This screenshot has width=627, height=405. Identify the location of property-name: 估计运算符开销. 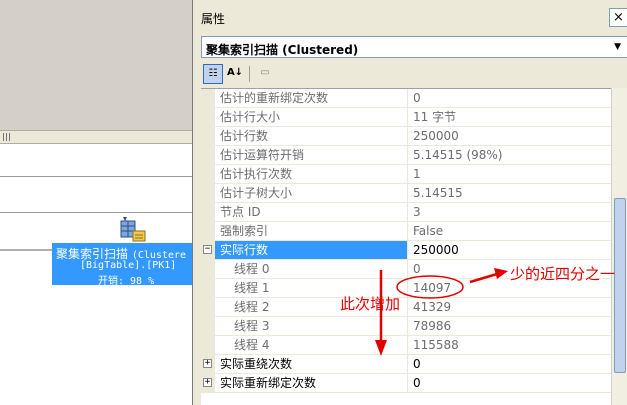
(311, 155).